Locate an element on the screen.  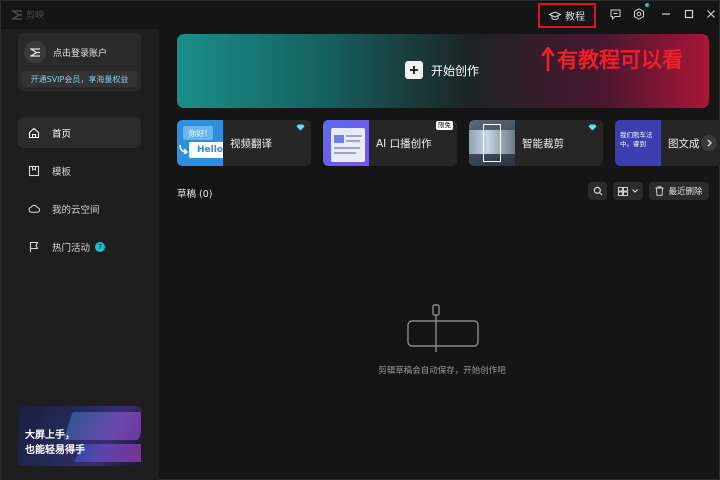
tools-next-button is located at coordinates (709, 143).